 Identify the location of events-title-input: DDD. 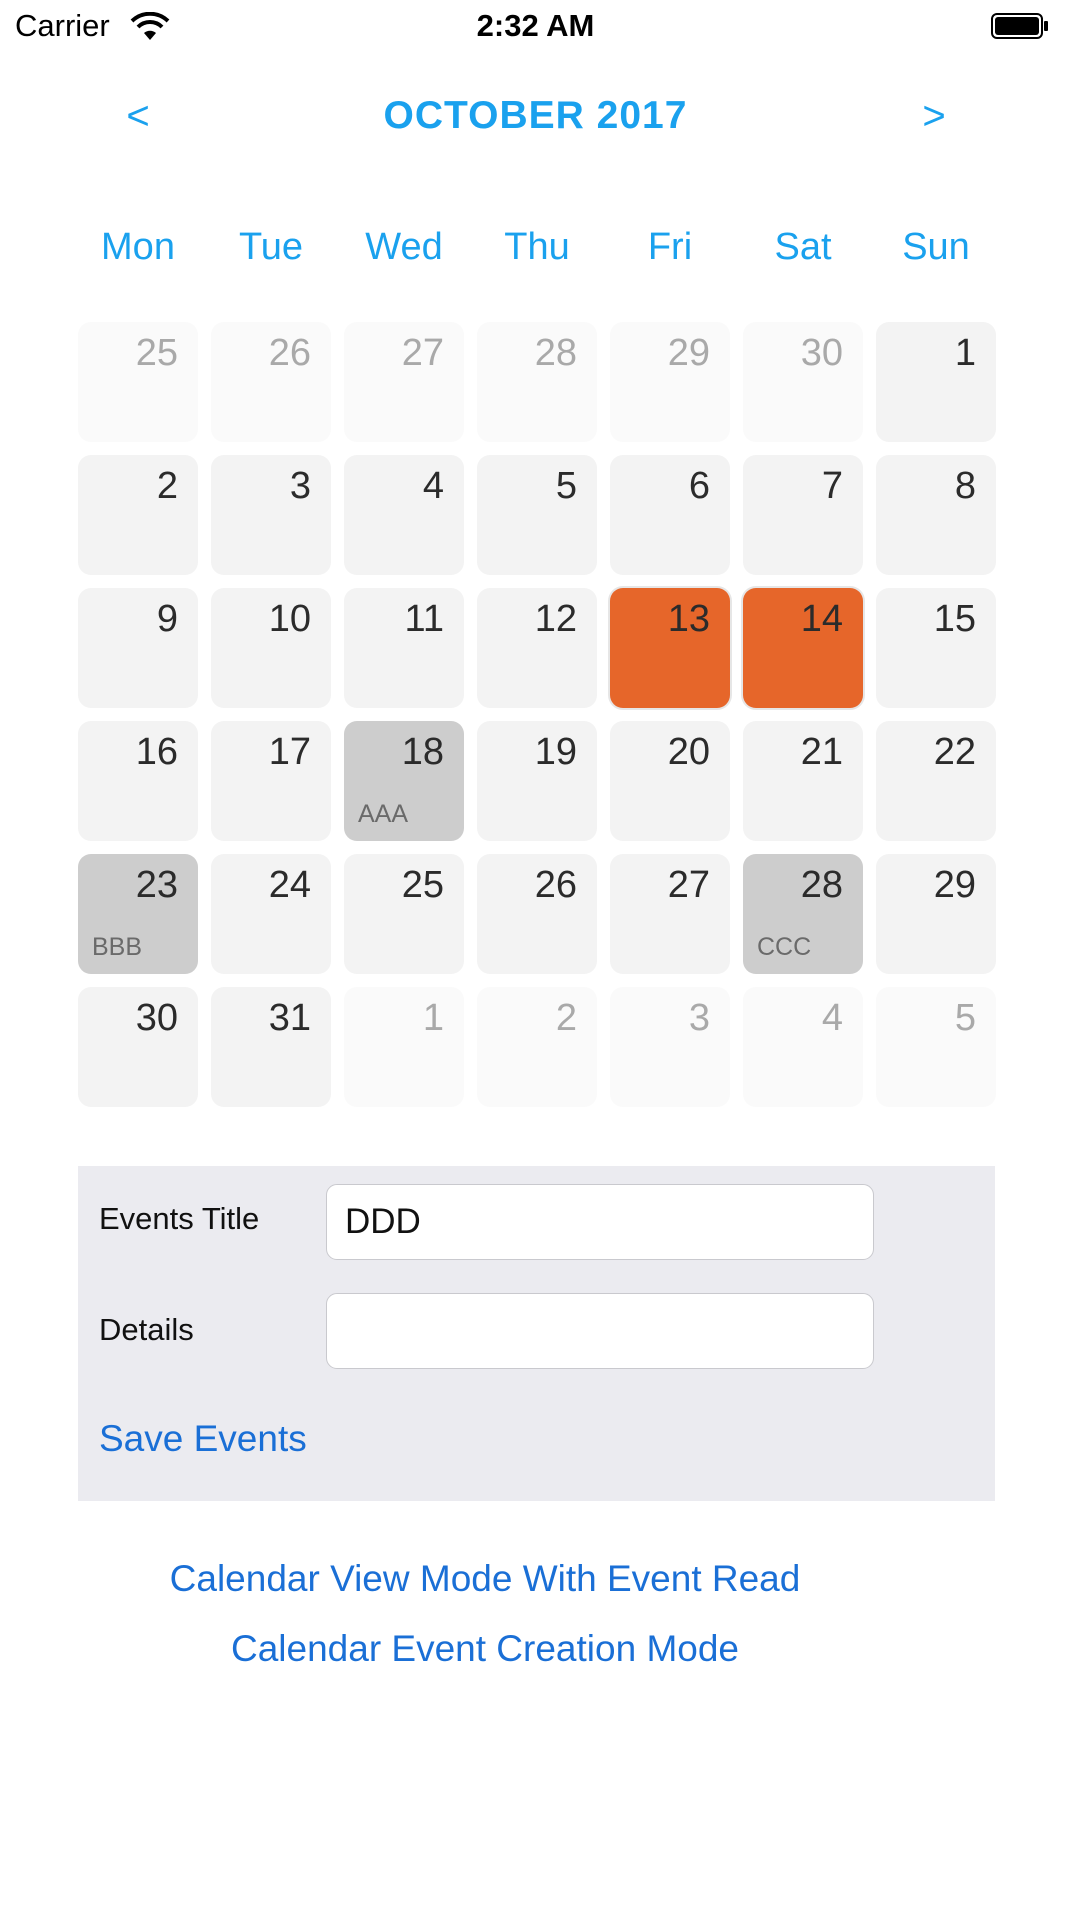
(600, 1222).